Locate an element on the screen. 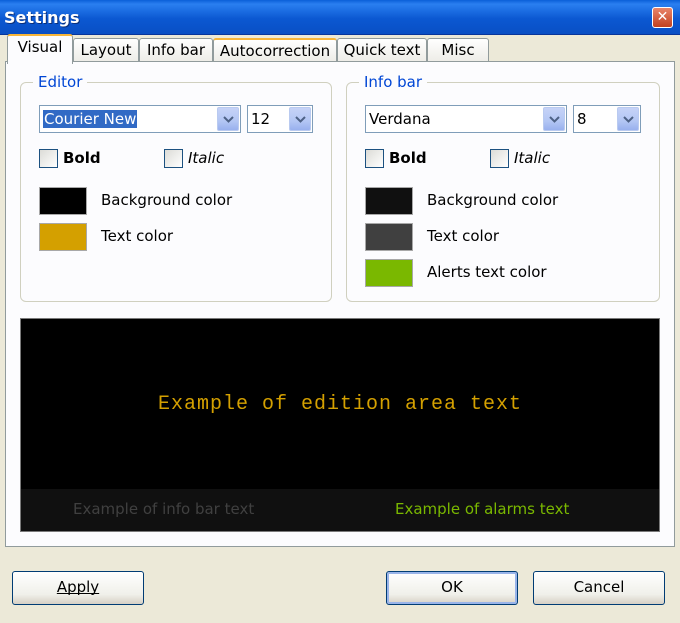  editor-bold-checkbox is located at coordinates (48, 158).